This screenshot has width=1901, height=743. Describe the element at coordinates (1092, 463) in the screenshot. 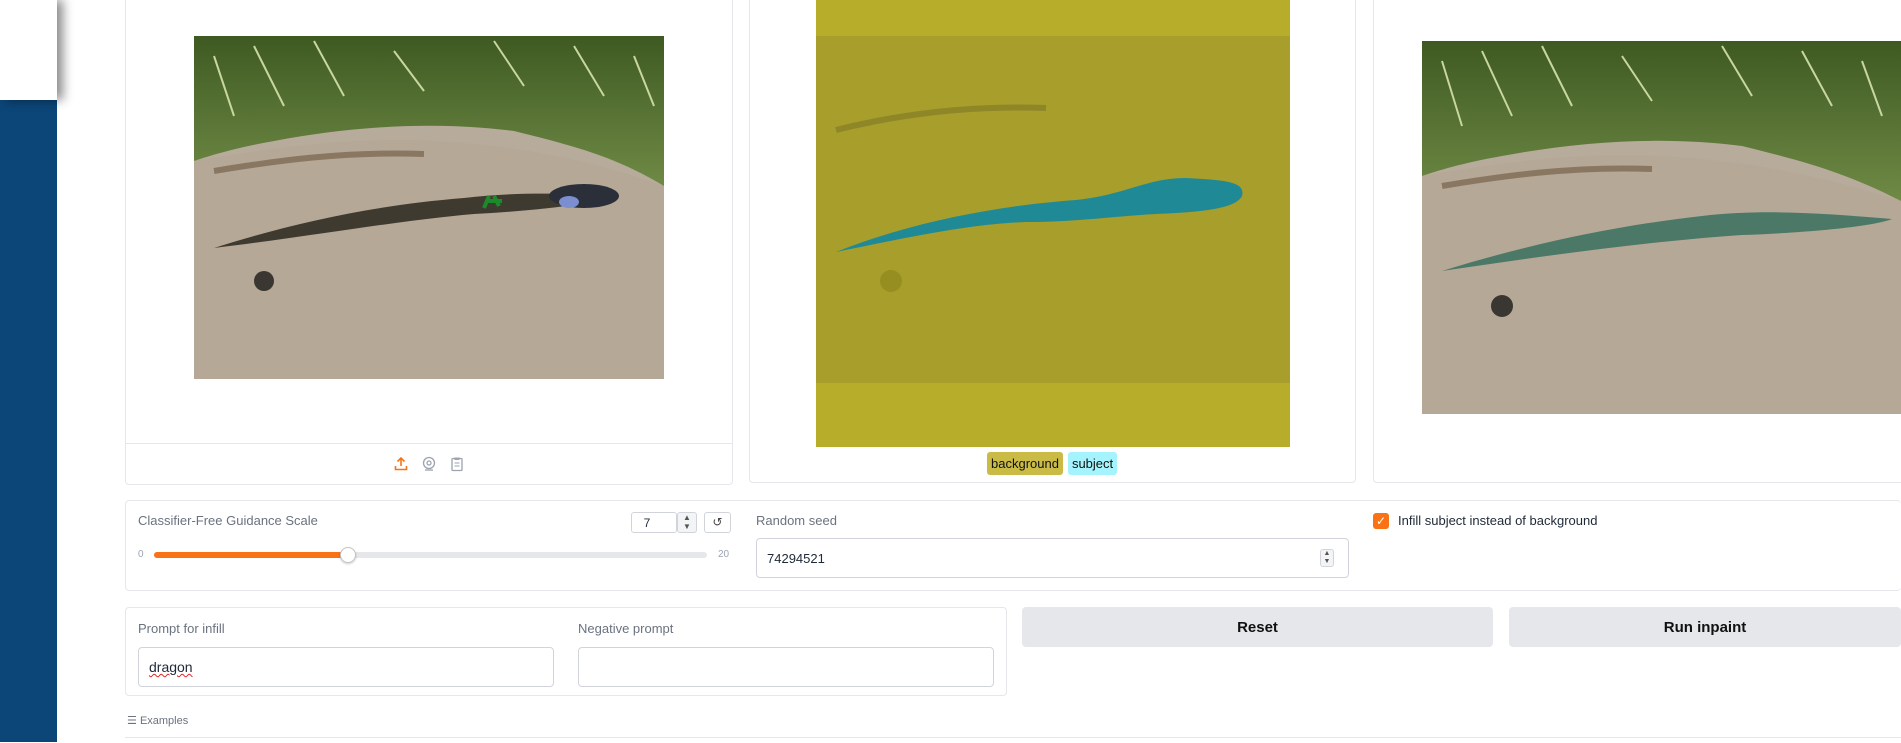

I see `legend-subject: subject` at that location.